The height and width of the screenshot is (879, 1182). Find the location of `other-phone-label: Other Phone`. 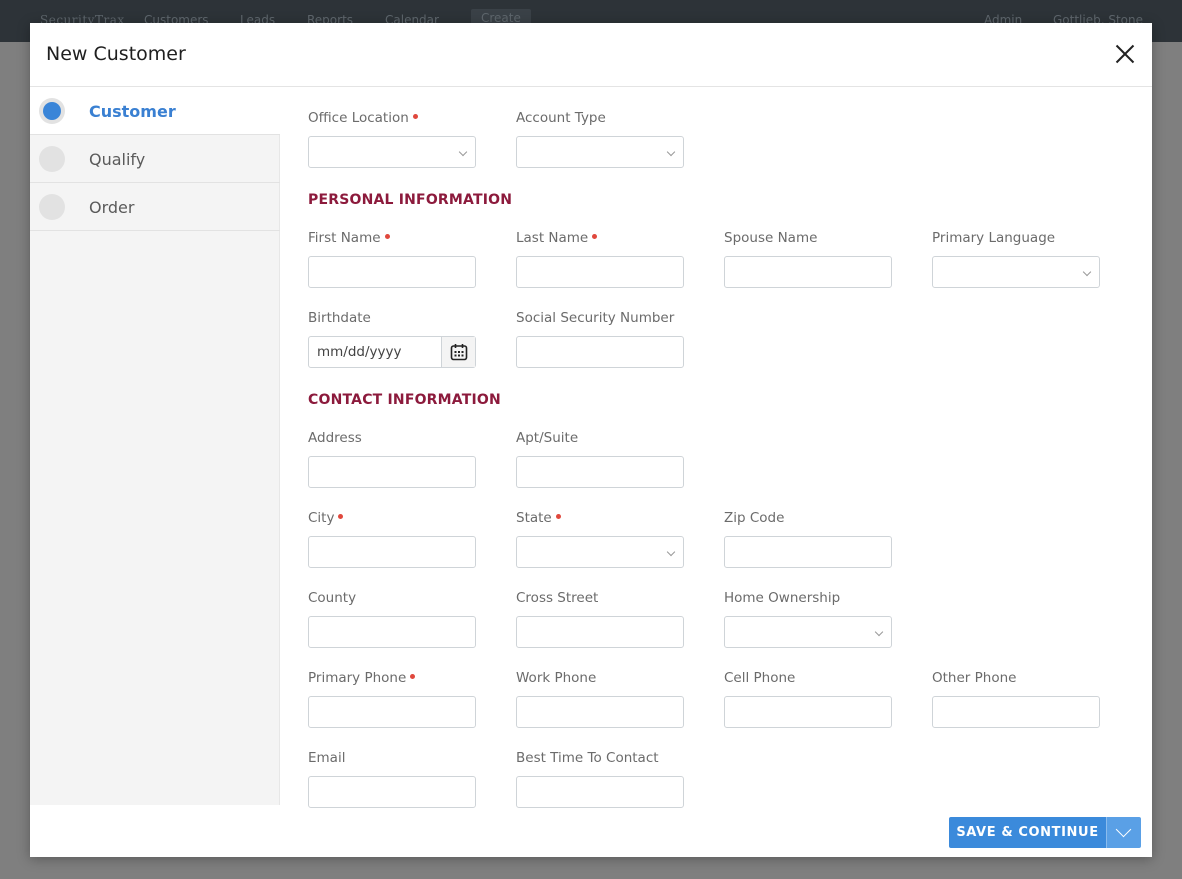

other-phone-label: Other Phone is located at coordinates (974, 678).